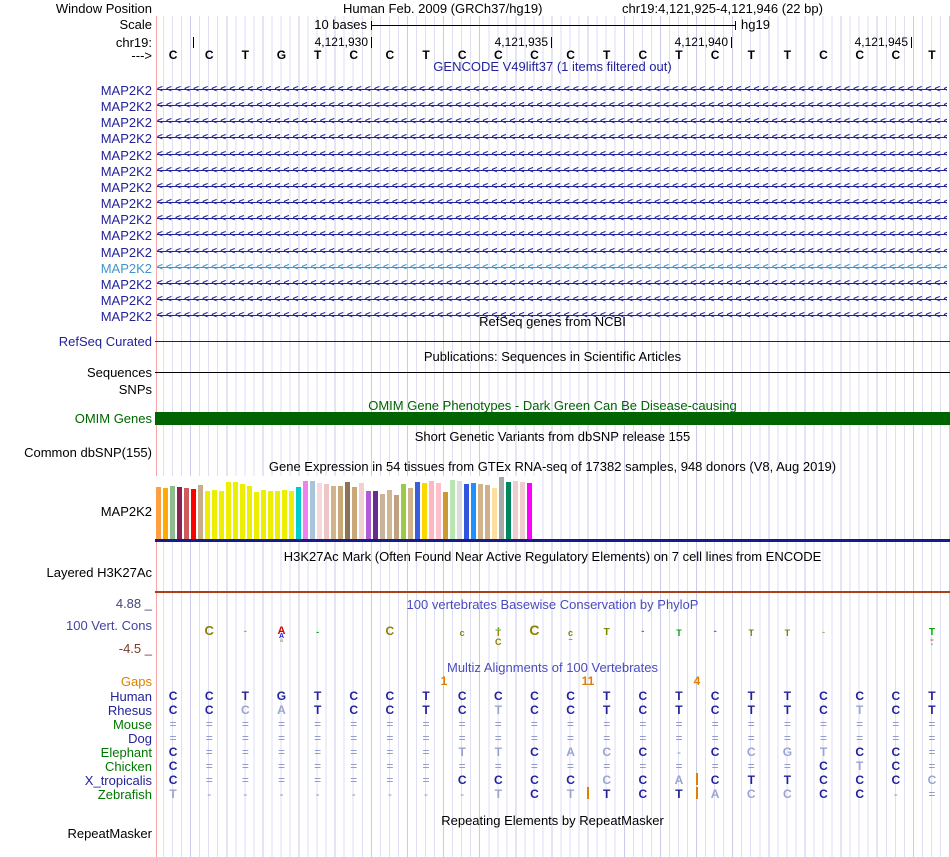  I want to click on left-label-omim-genes: OMIM Genes, so click(113, 418).